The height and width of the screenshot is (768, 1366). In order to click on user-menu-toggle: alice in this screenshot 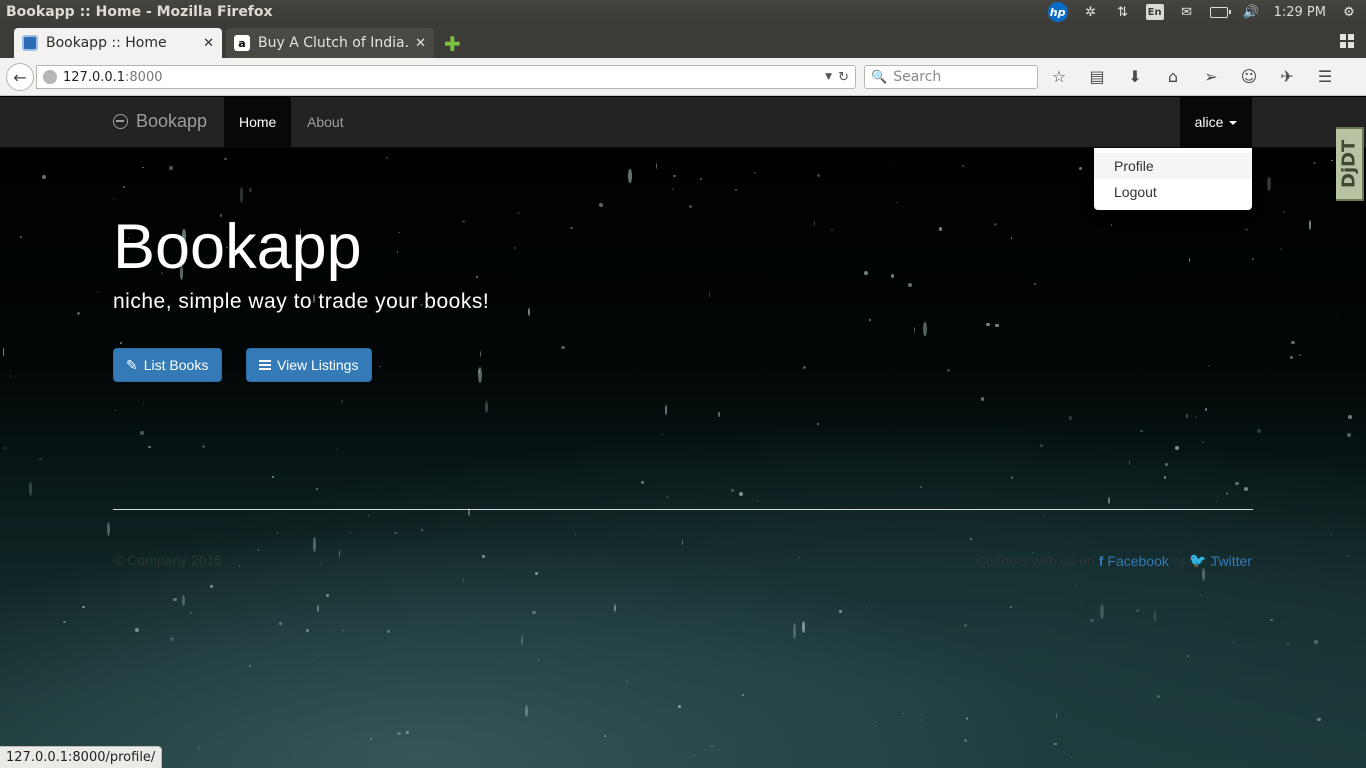, I will do `click(1216, 122)`.